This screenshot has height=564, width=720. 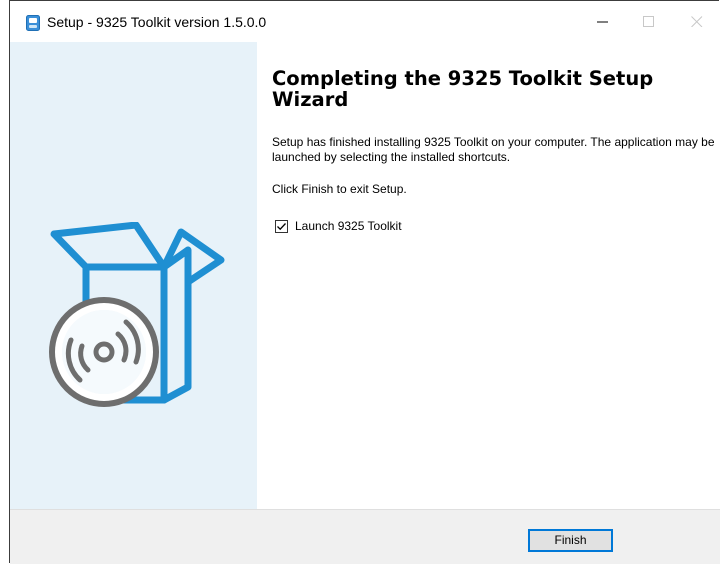 I want to click on checkmark-icon, so click(x=281, y=226).